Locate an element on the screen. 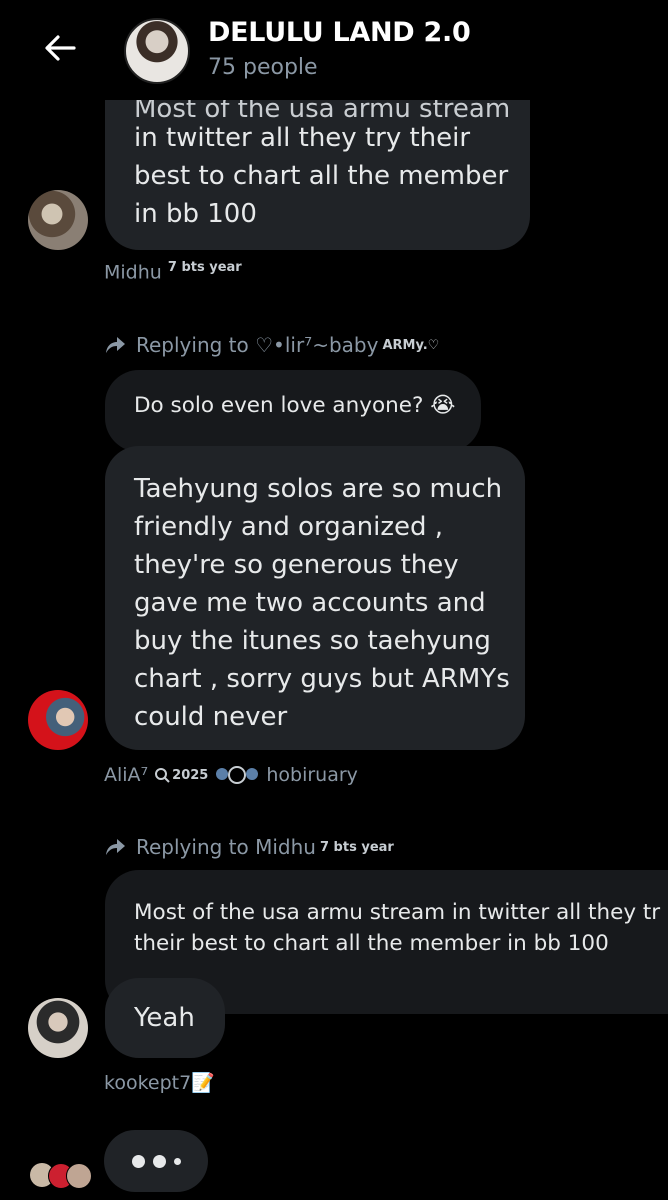 This screenshot has height=1200, width=668. back-button is located at coordinates (60, 48).